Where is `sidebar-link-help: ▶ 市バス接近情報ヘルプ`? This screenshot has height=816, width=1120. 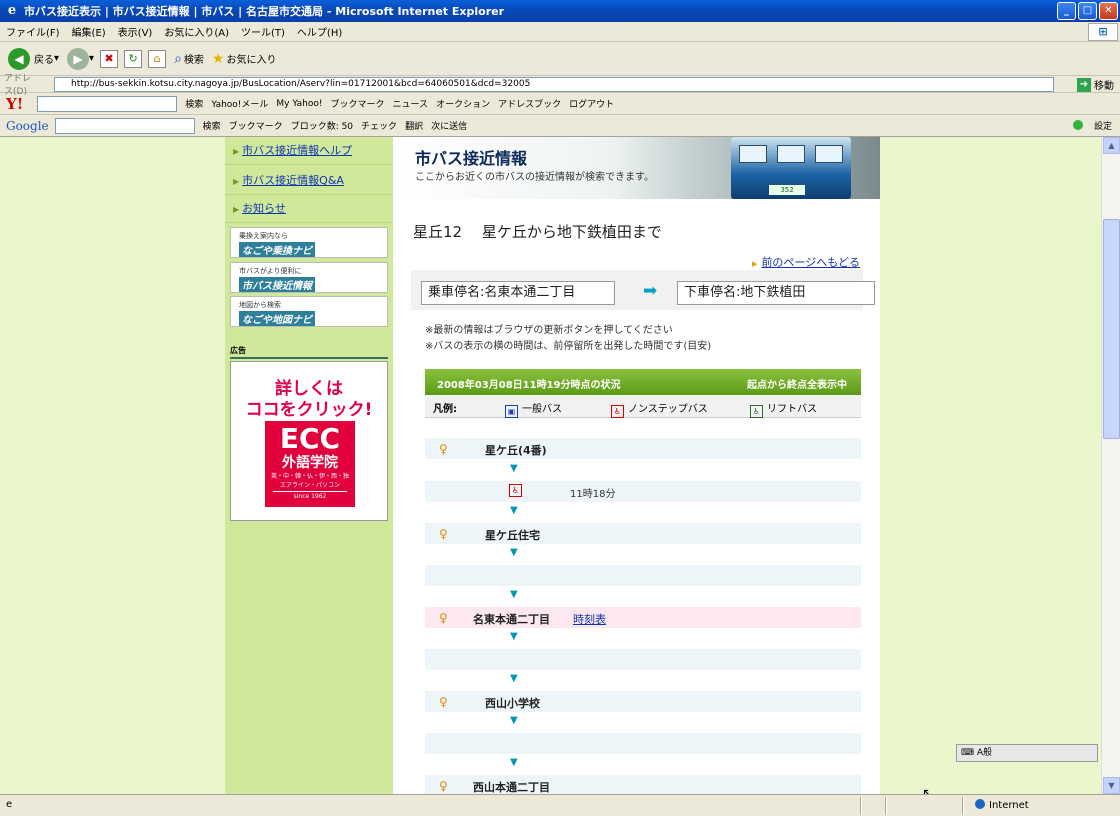 sidebar-link-help: ▶ 市バス接近情報ヘルプ is located at coordinates (309, 151).